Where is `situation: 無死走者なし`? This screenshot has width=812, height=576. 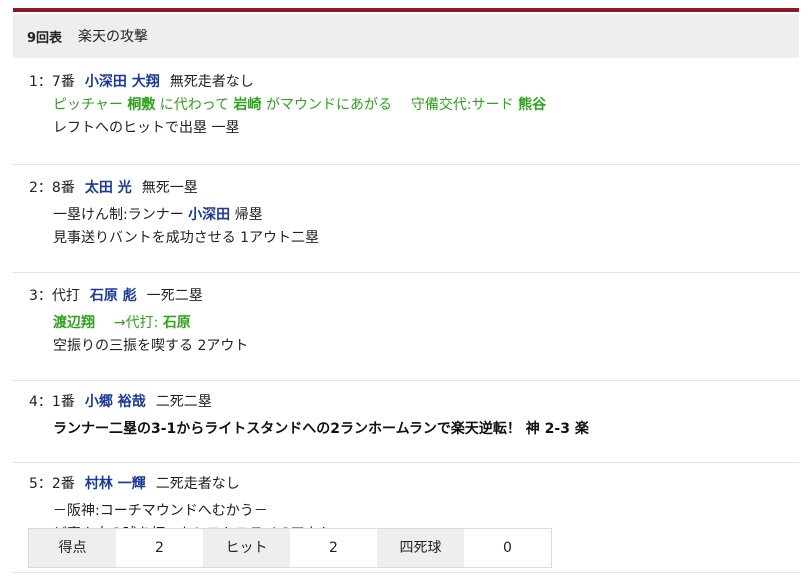 situation: 無死走者なし is located at coordinates (211, 82).